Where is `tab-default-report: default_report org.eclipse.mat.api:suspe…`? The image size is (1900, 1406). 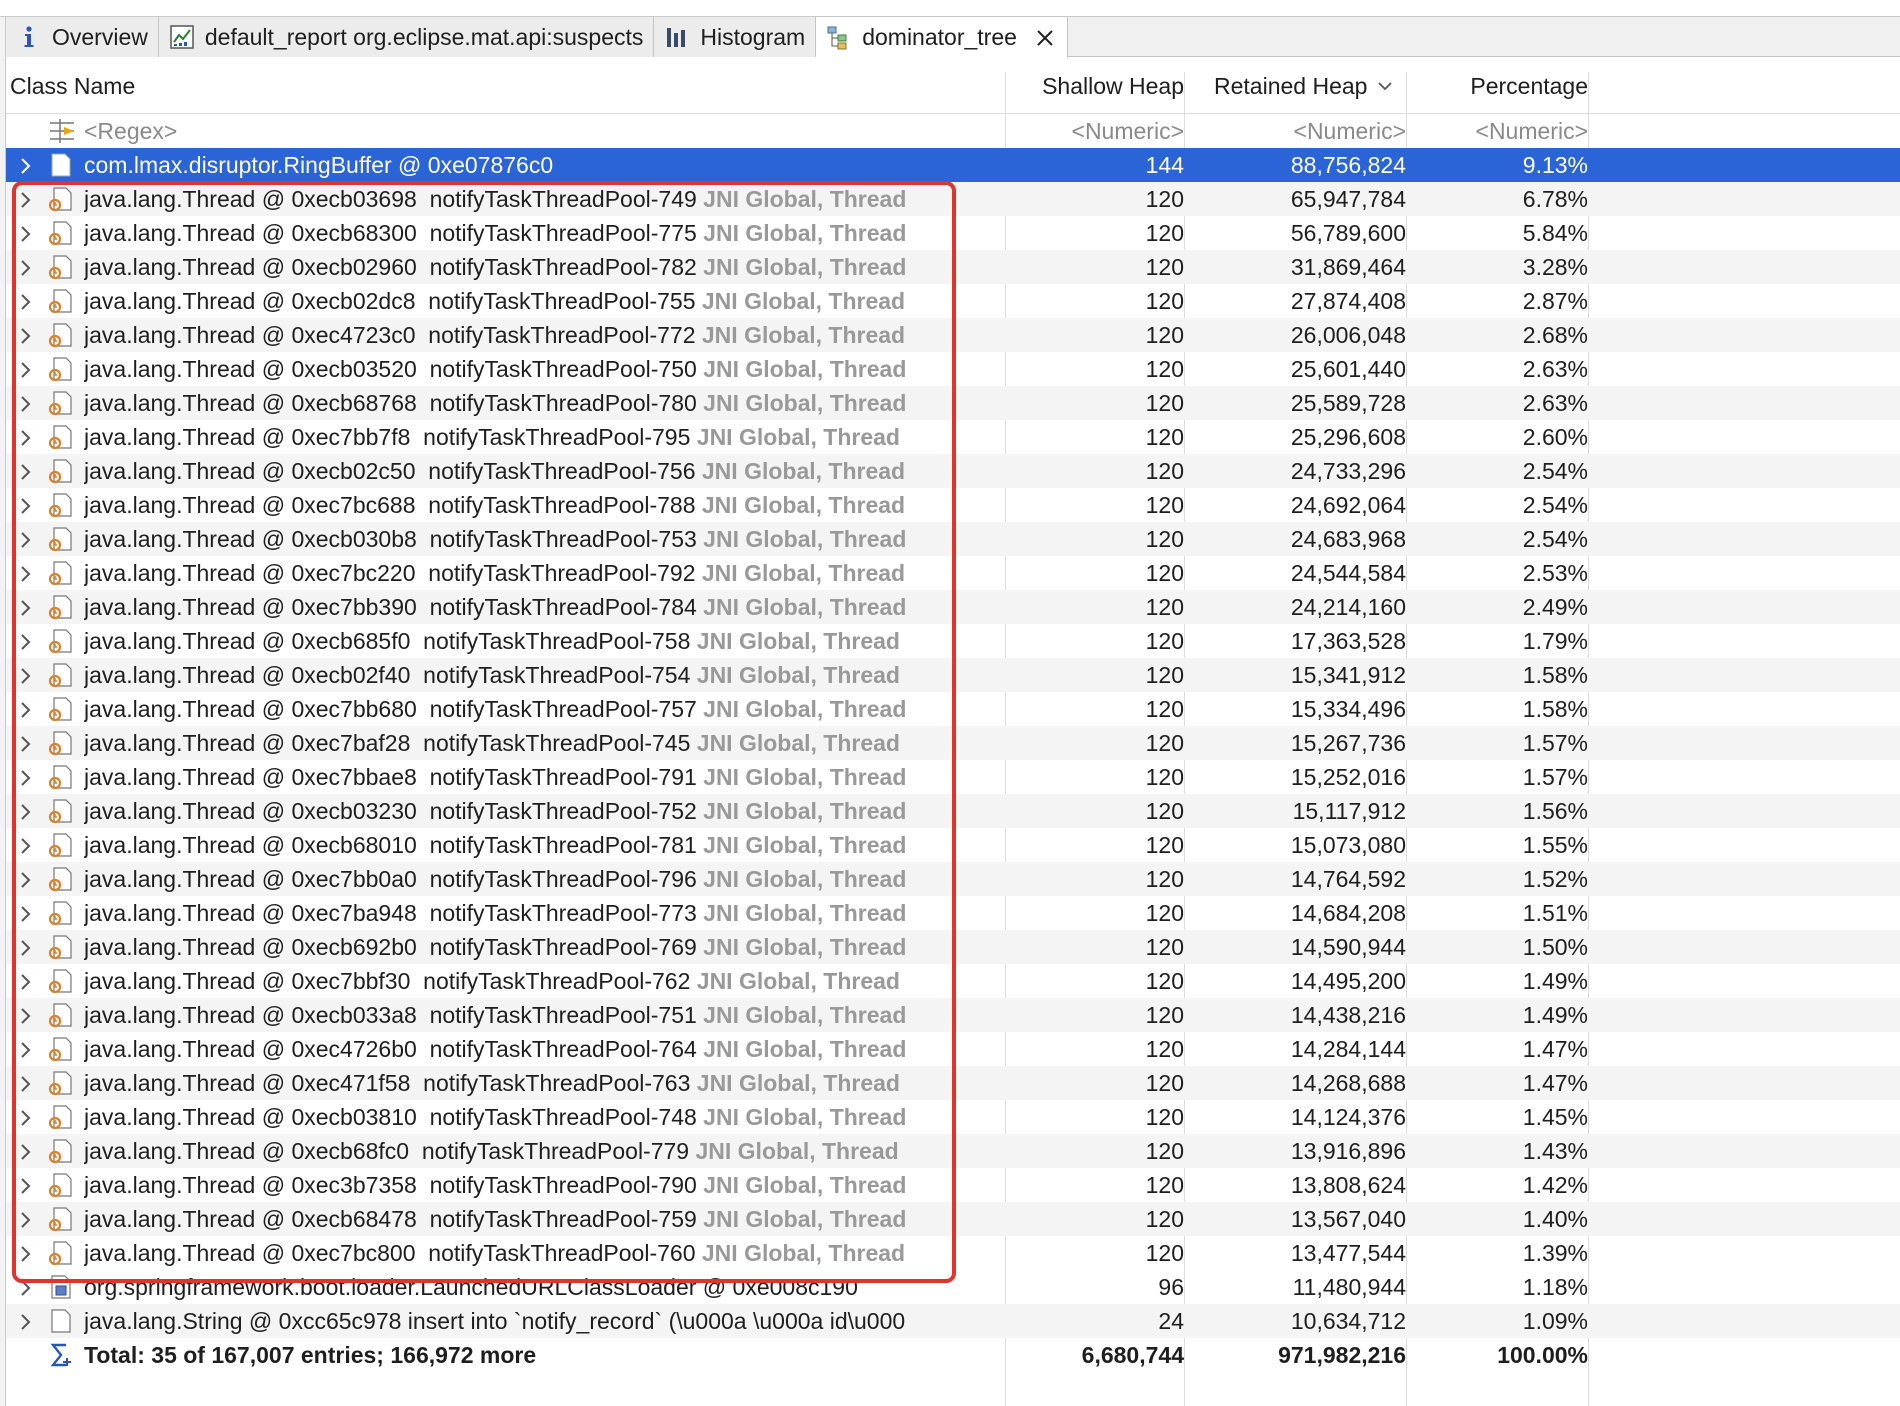 tab-default-report: default_report org.eclipse.mat.api:suspe… is located at coordinates (406, 37).